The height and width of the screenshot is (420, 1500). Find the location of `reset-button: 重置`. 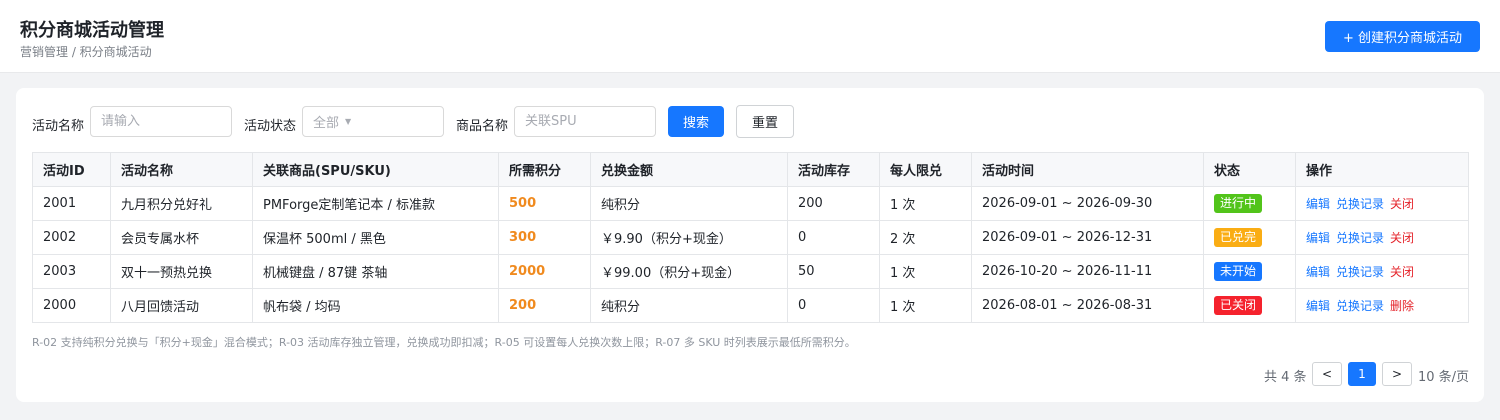

reset-button: 重置 is located at coordinates (765, 121).